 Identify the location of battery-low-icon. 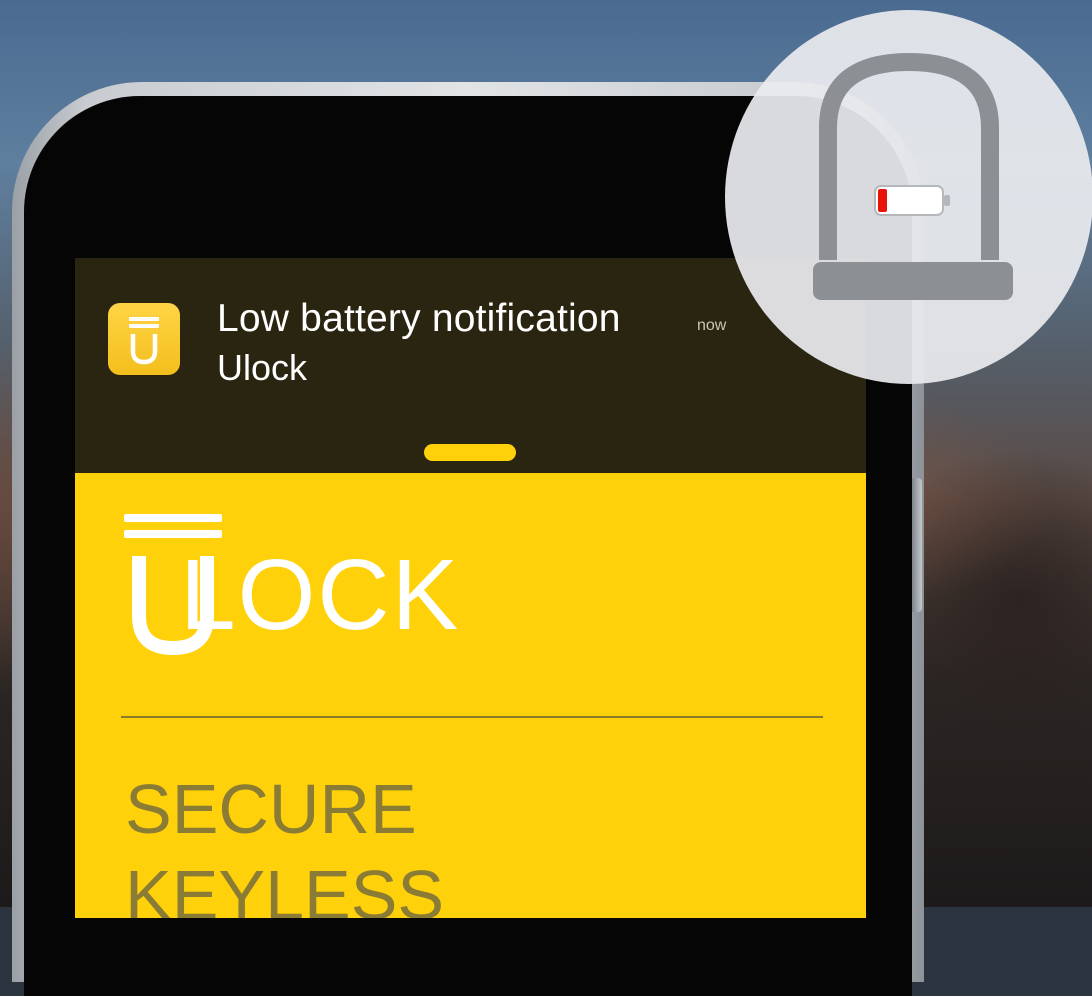
(912, 200).